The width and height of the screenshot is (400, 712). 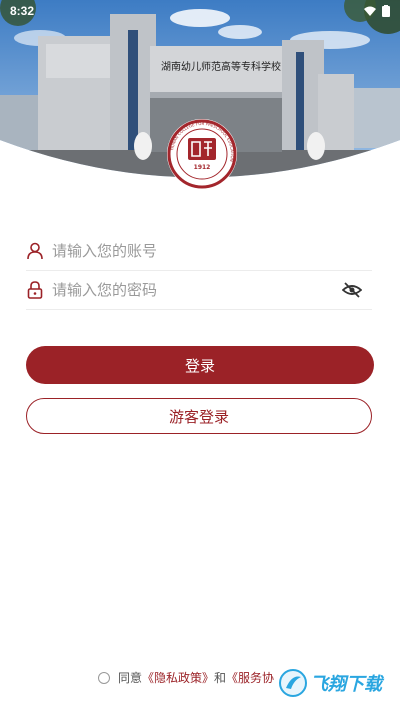 I want to click on agreement-row: 同意 《隐私政策》 和 《服务协, so click(x=186, y=677).